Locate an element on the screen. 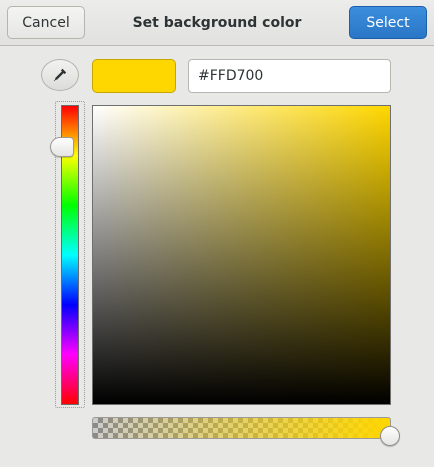  eyedropper-button is located at coordinates (60, 75).